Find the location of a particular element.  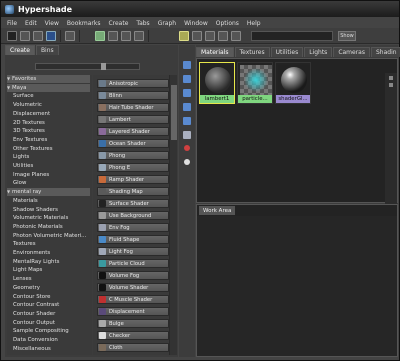

menu-help: Help is located at coordinates (254, 23).